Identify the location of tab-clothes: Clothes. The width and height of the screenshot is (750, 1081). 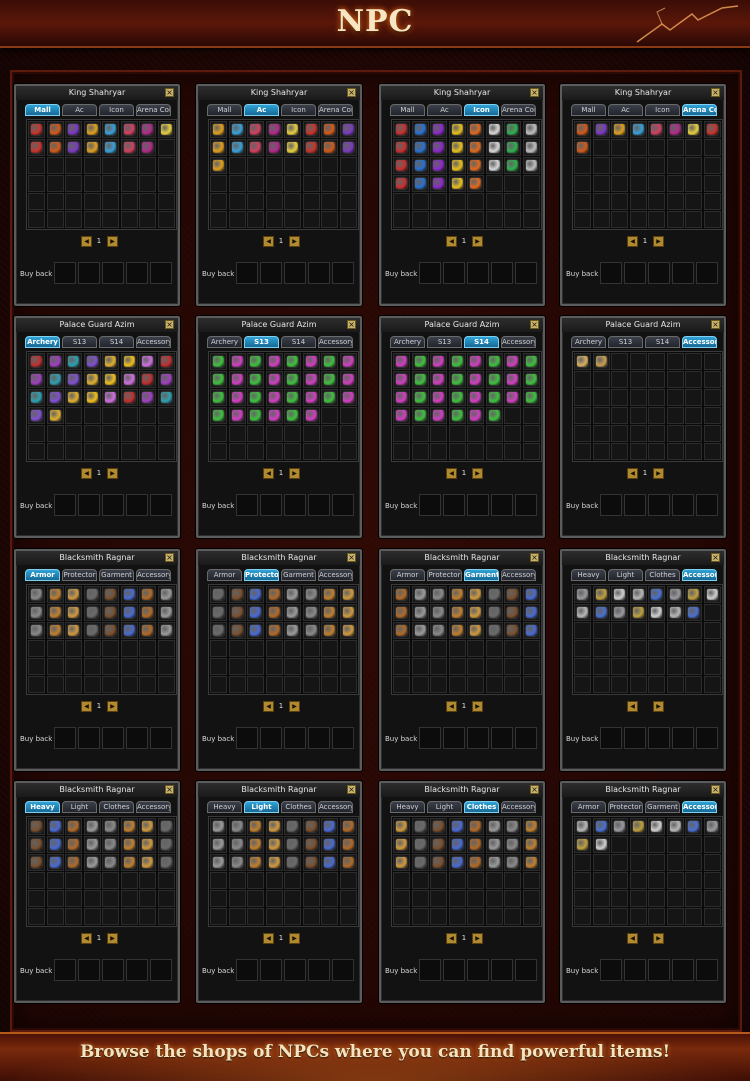
(116, 807).